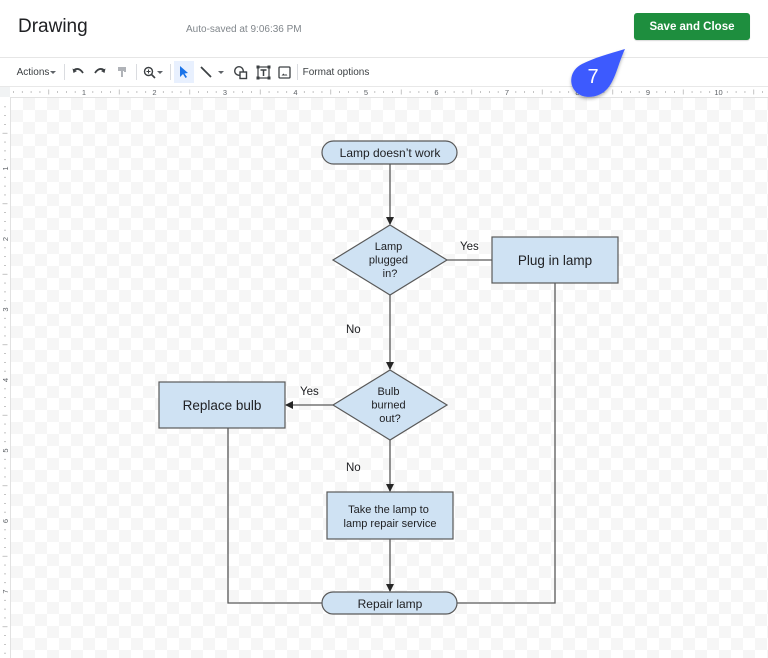 This screenshot has height=658, width=768. What do you see at coordinates (309, 392) in the screenshot?
I see `edge-label-q2-yes: Yes` at bounding box center [309, 392].